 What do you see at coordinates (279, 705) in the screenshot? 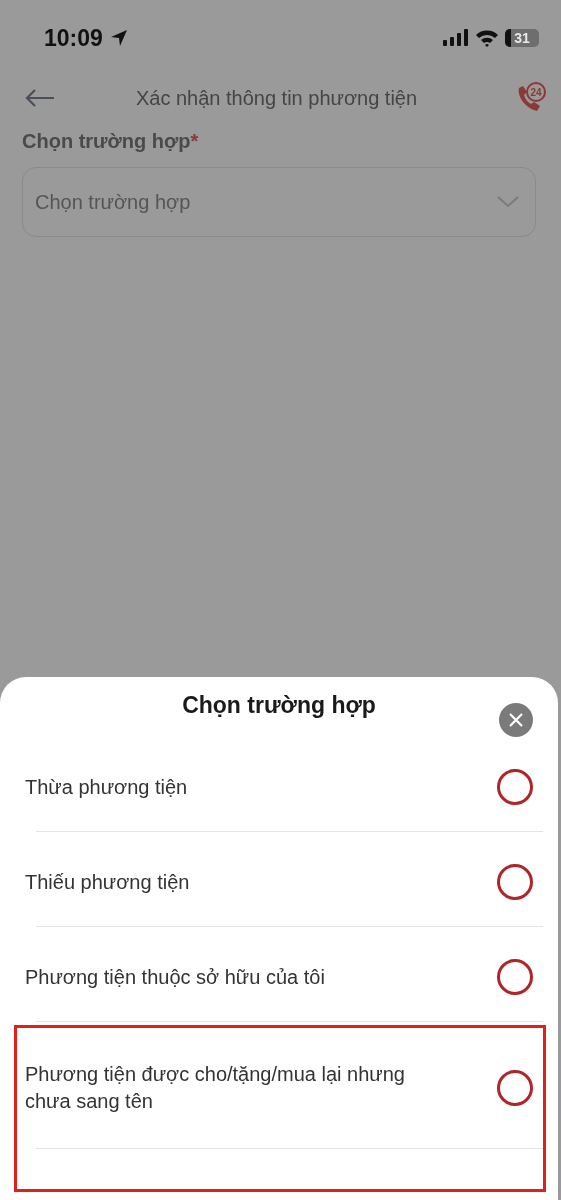
I see `sheet-title: Chọn trường hợp` at bounding box center [279, 705].